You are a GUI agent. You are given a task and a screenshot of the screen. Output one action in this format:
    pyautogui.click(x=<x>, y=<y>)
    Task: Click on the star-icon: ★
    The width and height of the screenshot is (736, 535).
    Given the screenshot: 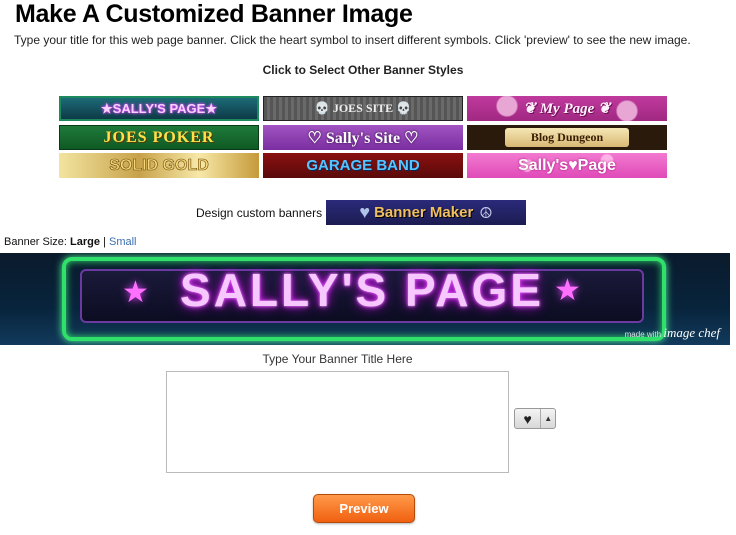 What is the action you would take?
    pyautogui.click(x=567, y=290)
    